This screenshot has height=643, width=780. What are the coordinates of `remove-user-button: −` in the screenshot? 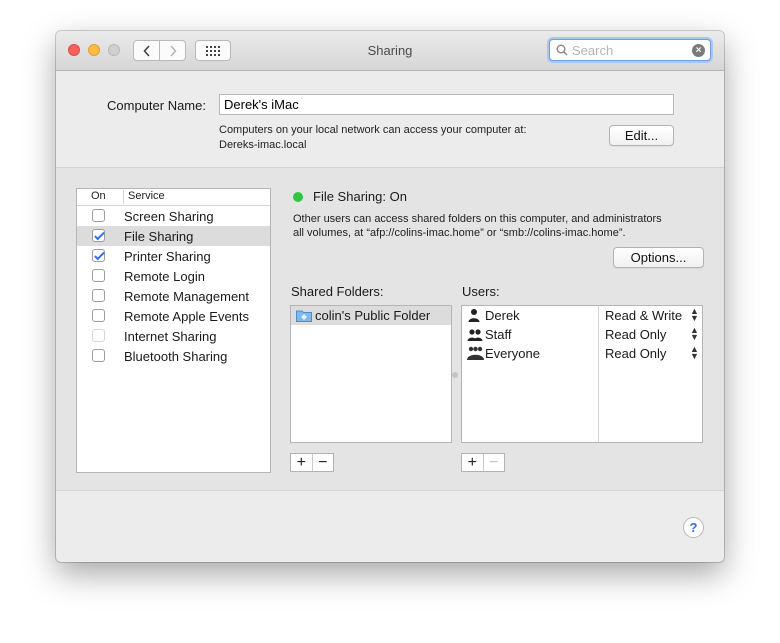 It's located at (493, 462).